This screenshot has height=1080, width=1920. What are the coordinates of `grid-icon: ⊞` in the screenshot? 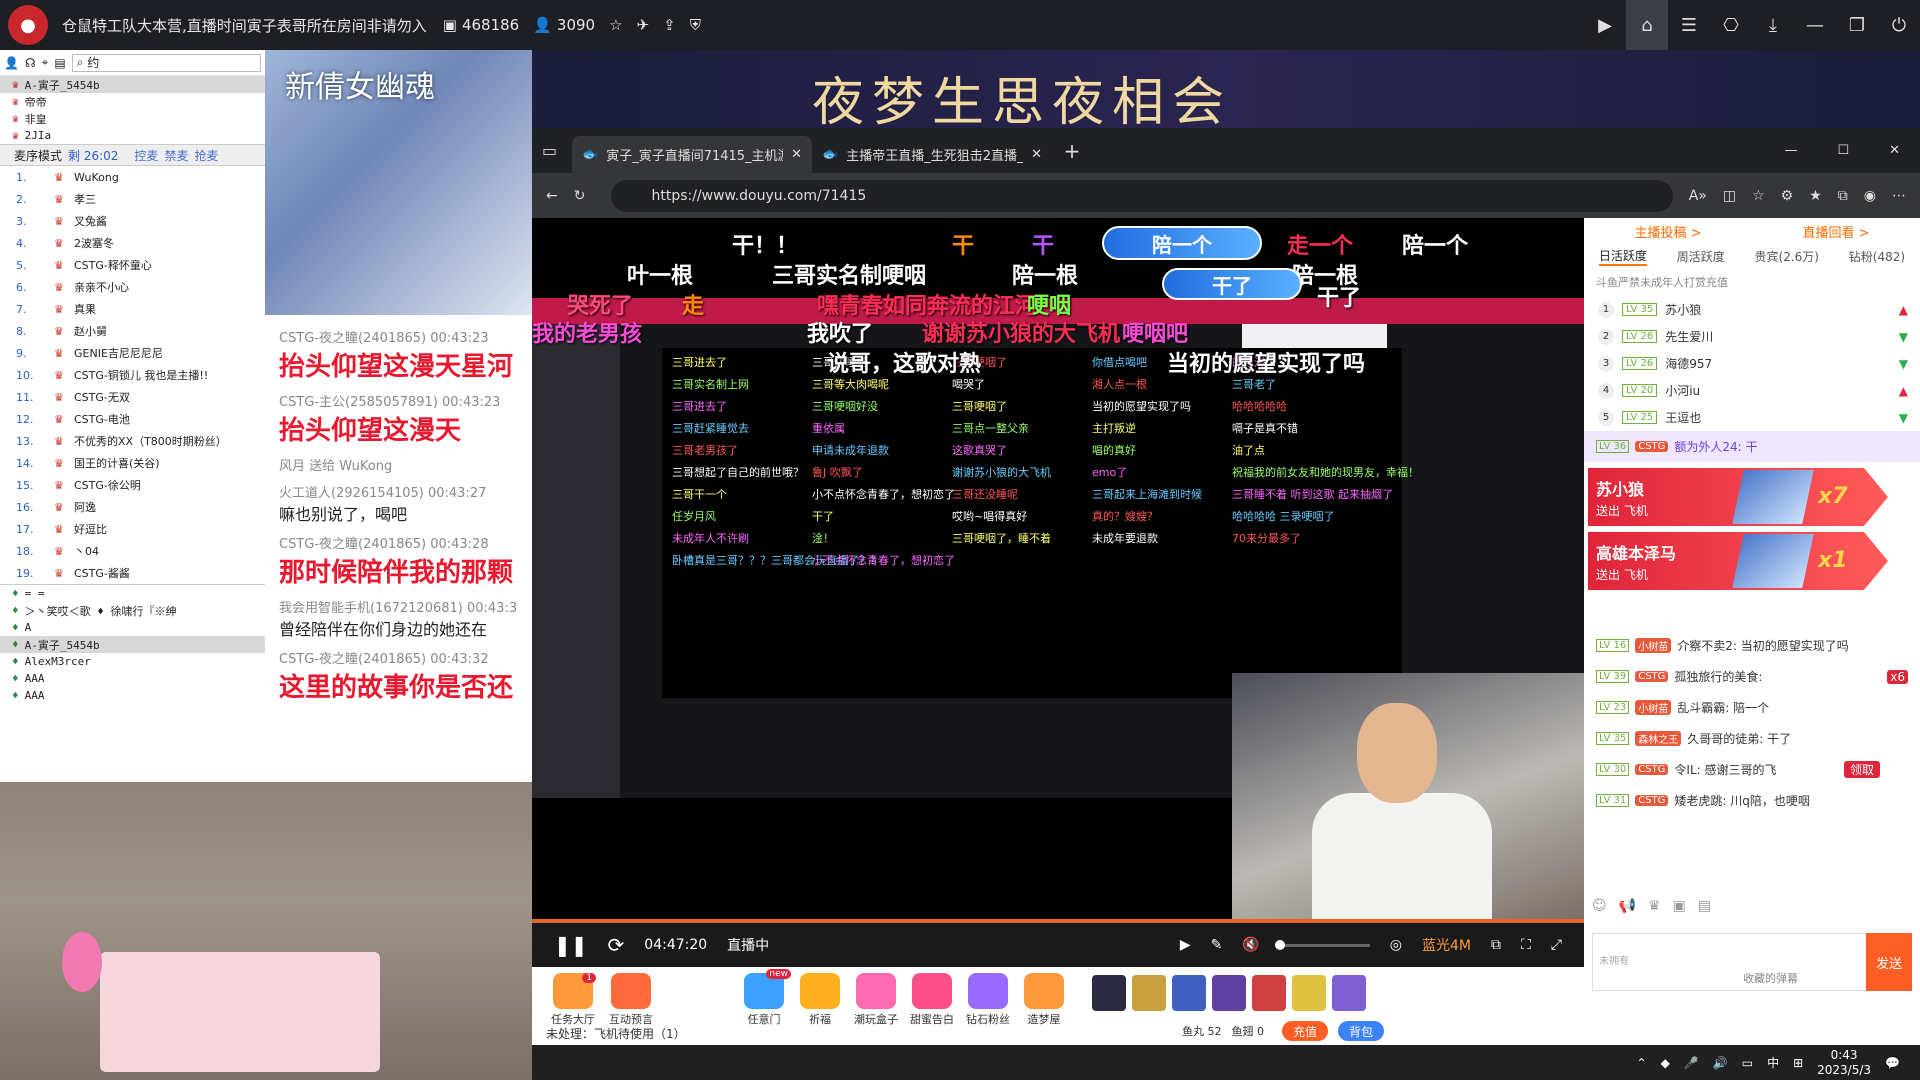 It's located at (1798, 1063).